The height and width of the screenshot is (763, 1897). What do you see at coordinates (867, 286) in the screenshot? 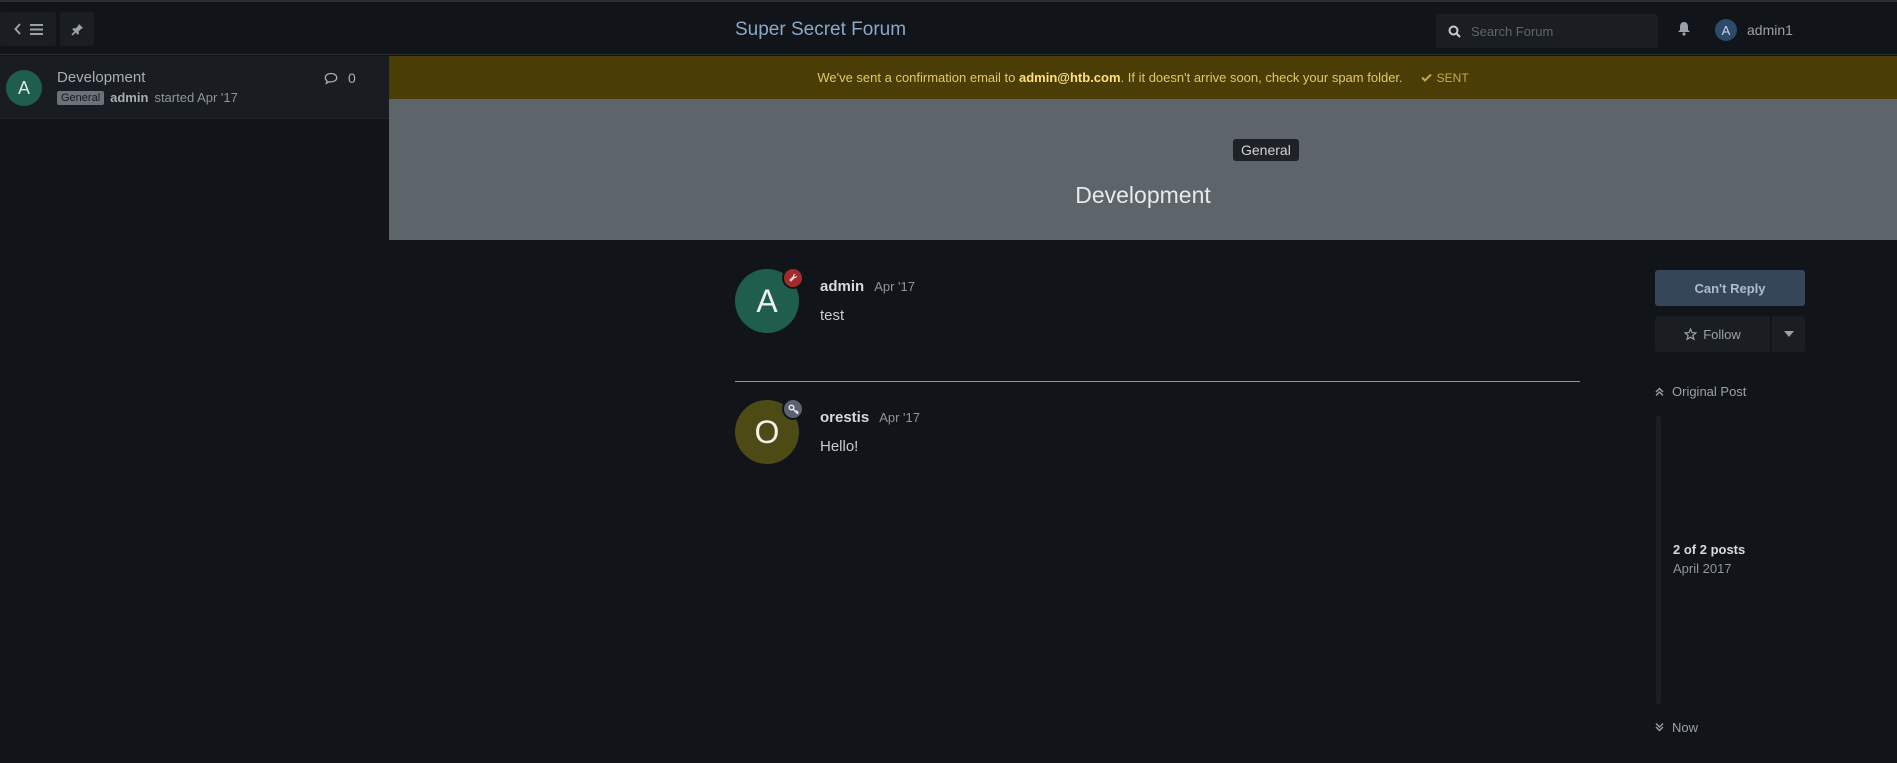
I see `post-header: admin Apr '17` at bounding box center [867, 286].